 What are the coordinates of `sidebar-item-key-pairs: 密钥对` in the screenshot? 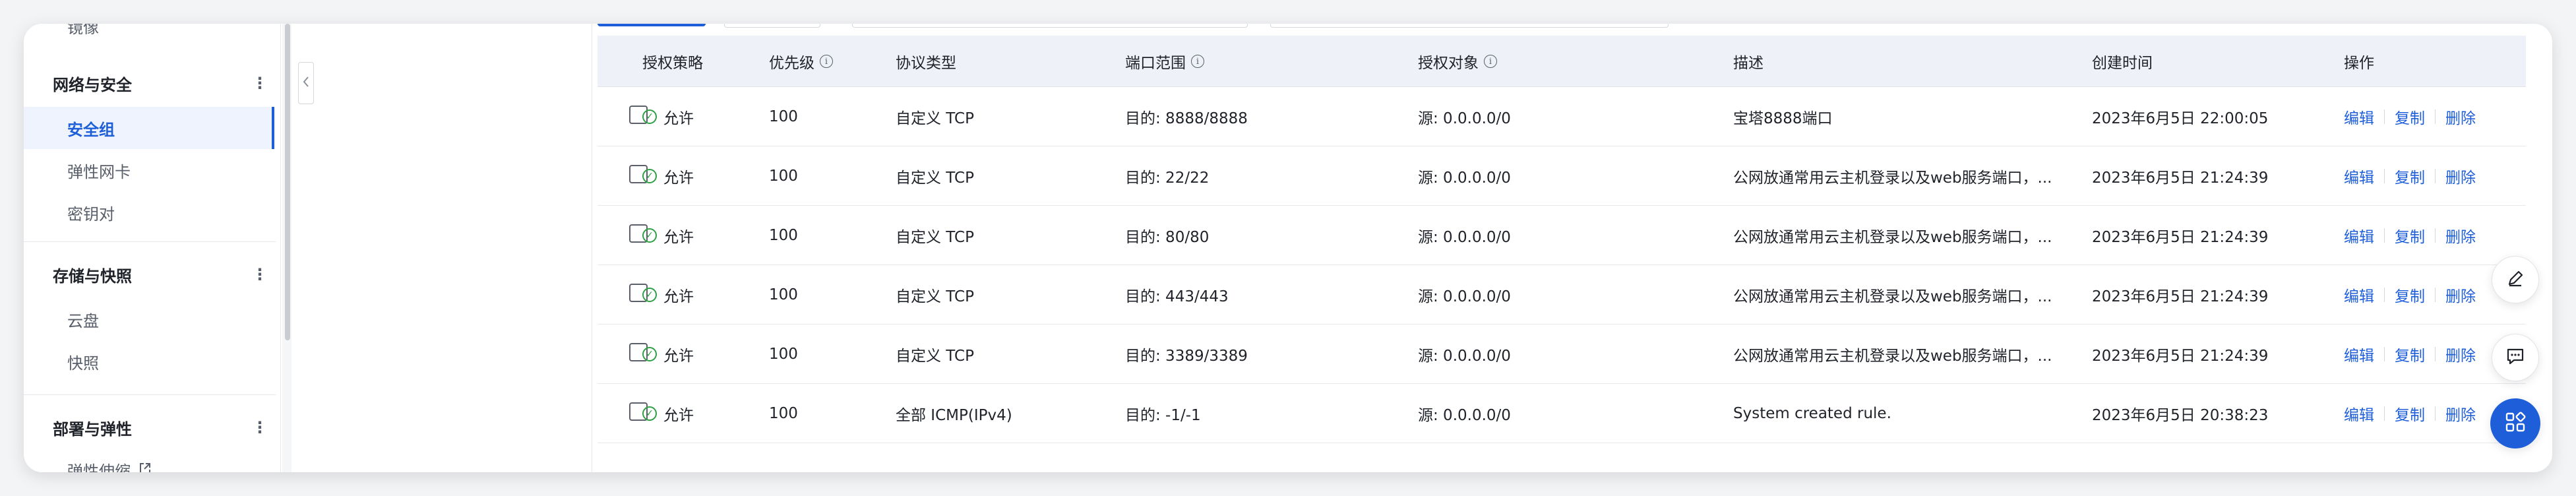 It's located at (149, 212).